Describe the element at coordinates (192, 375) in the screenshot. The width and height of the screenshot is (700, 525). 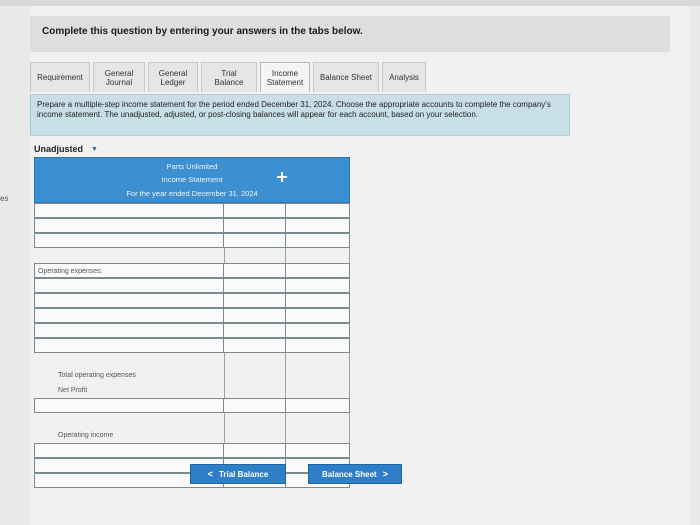
I see `table-row: Total operating expenses` at that location.